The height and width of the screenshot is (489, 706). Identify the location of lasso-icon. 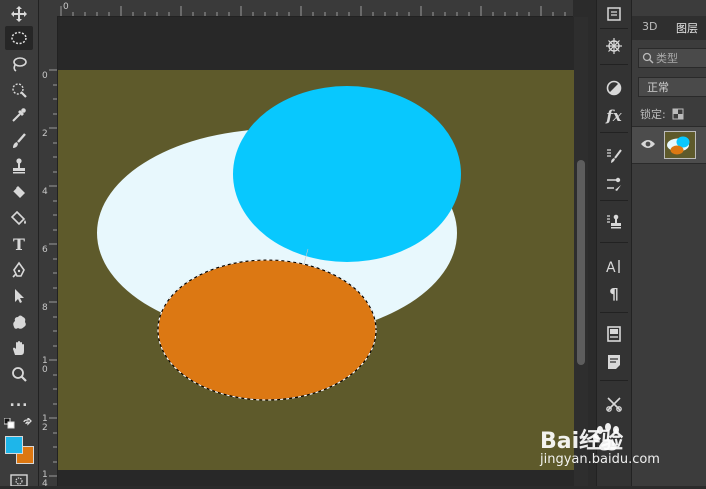
(20, 64).